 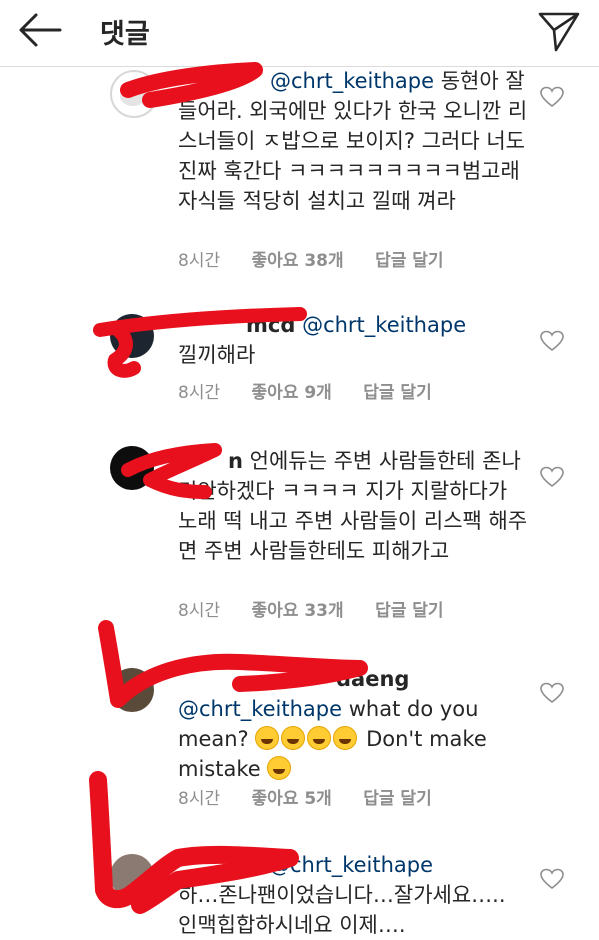 What do you see at coordinates (298, 611) in the screenshot?
I see `likes-count: 좋아요 33개` at bounding box center [298, 611].